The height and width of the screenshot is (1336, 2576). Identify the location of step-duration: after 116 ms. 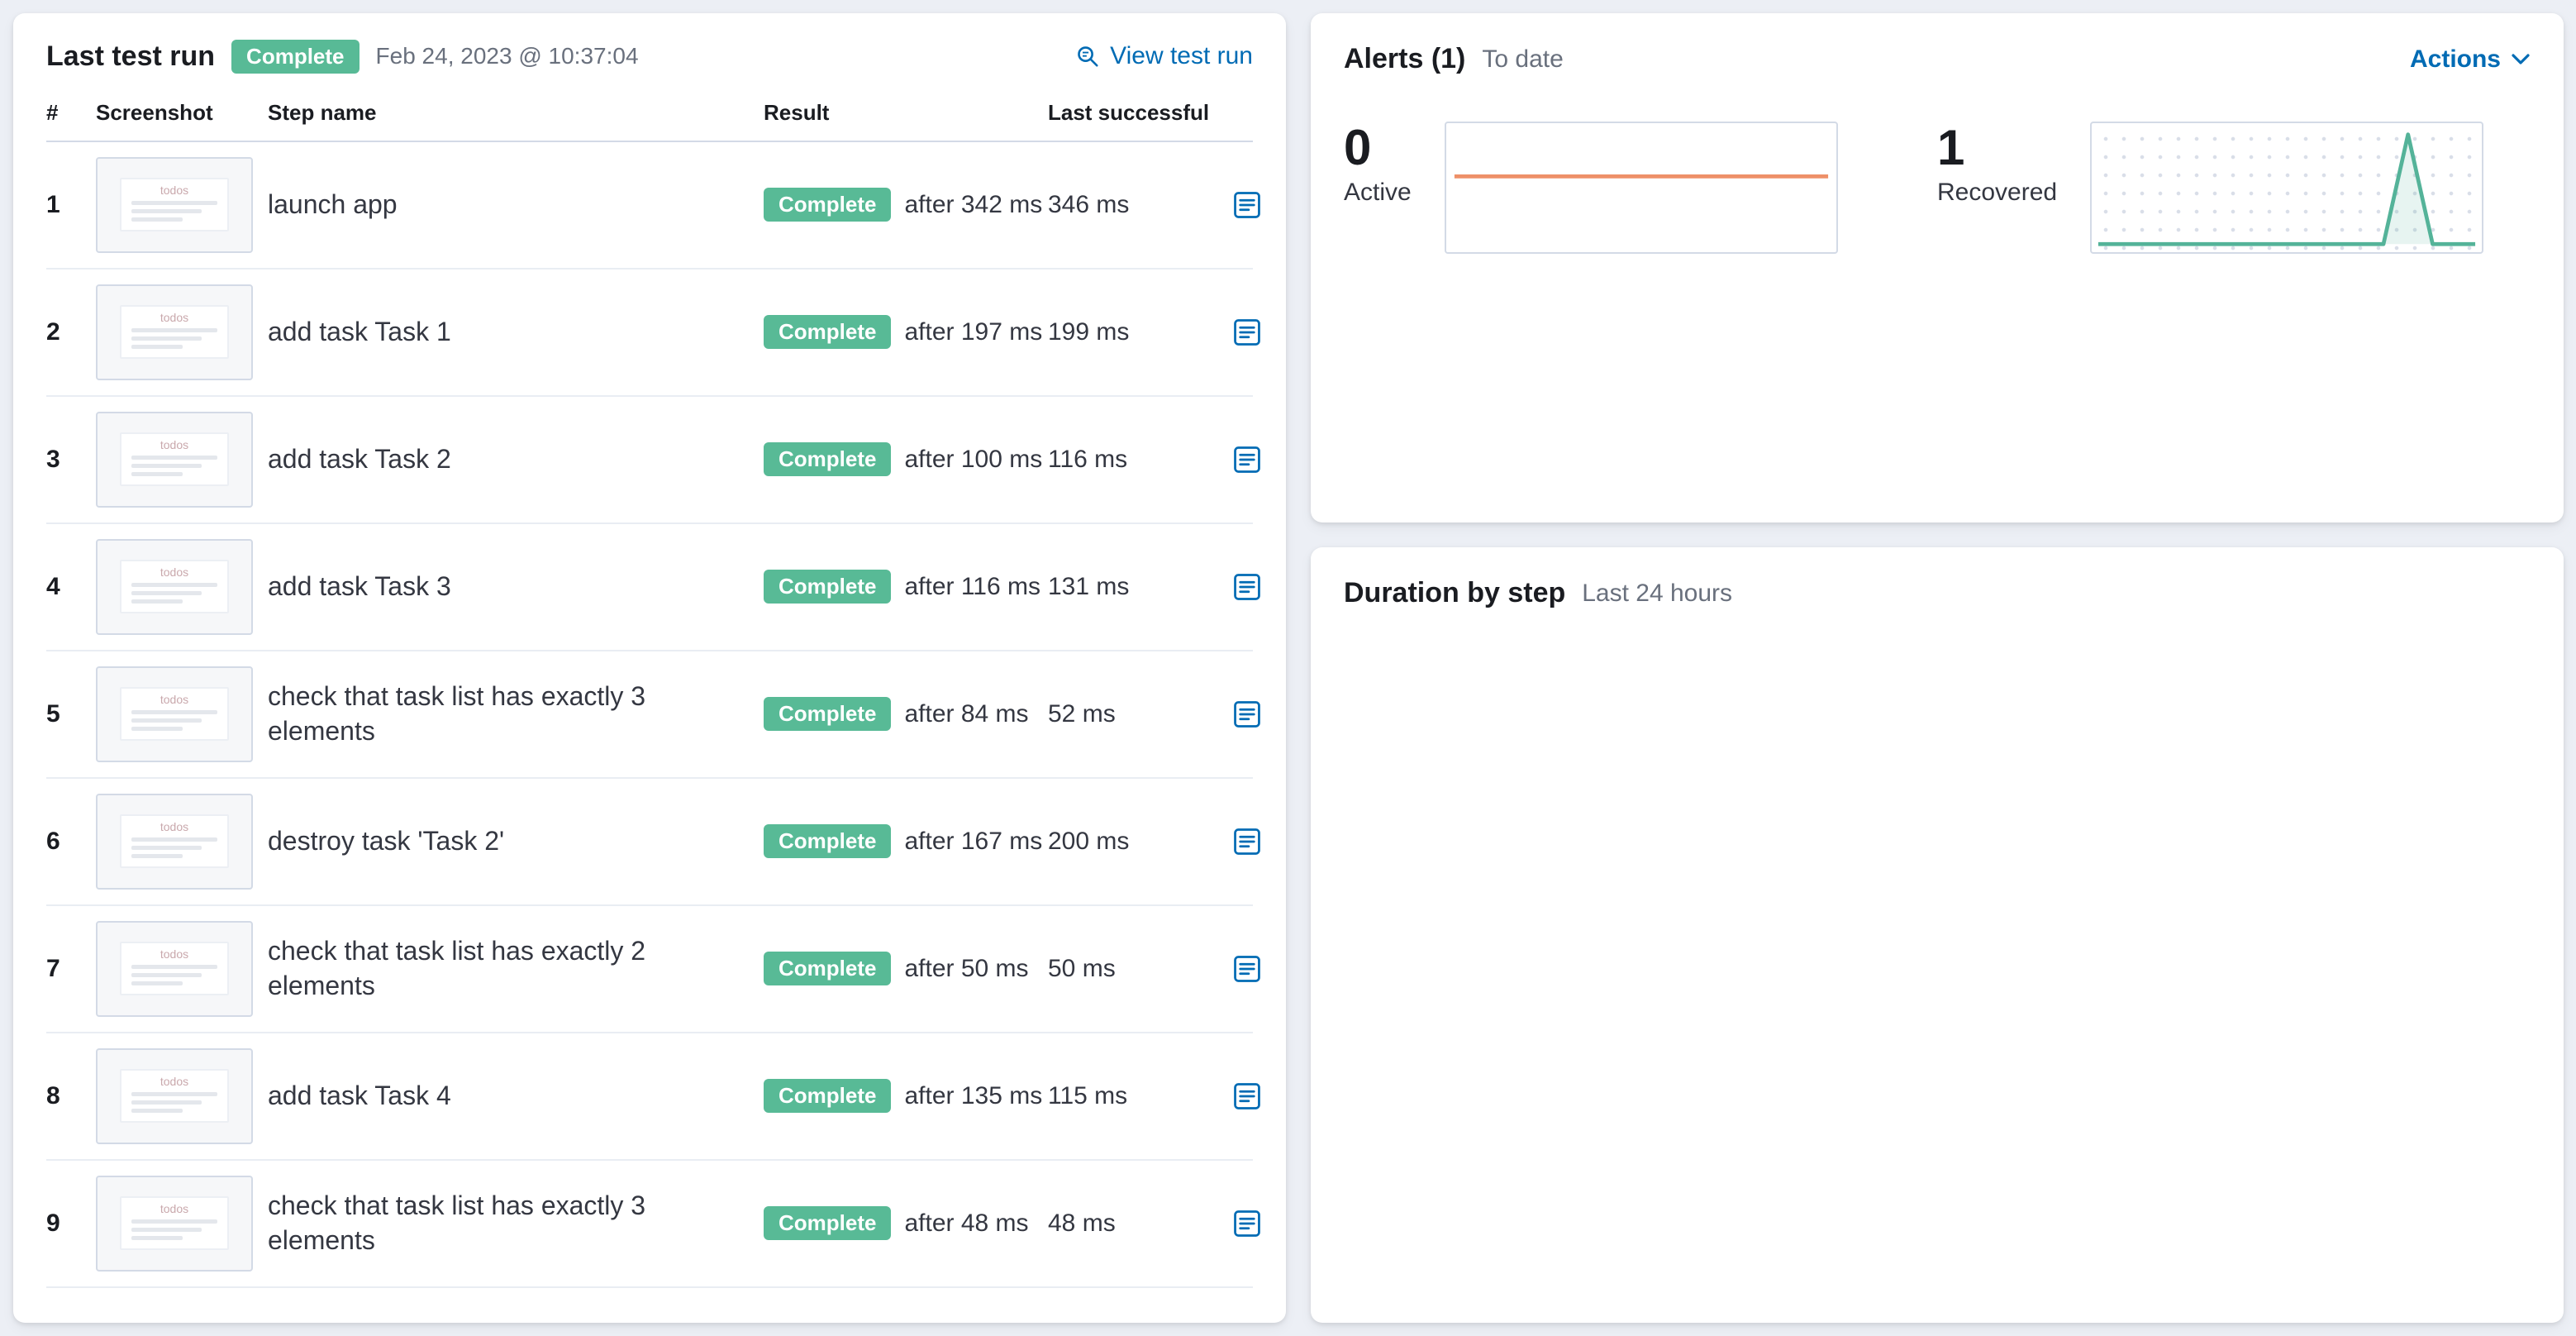
(972, 586).